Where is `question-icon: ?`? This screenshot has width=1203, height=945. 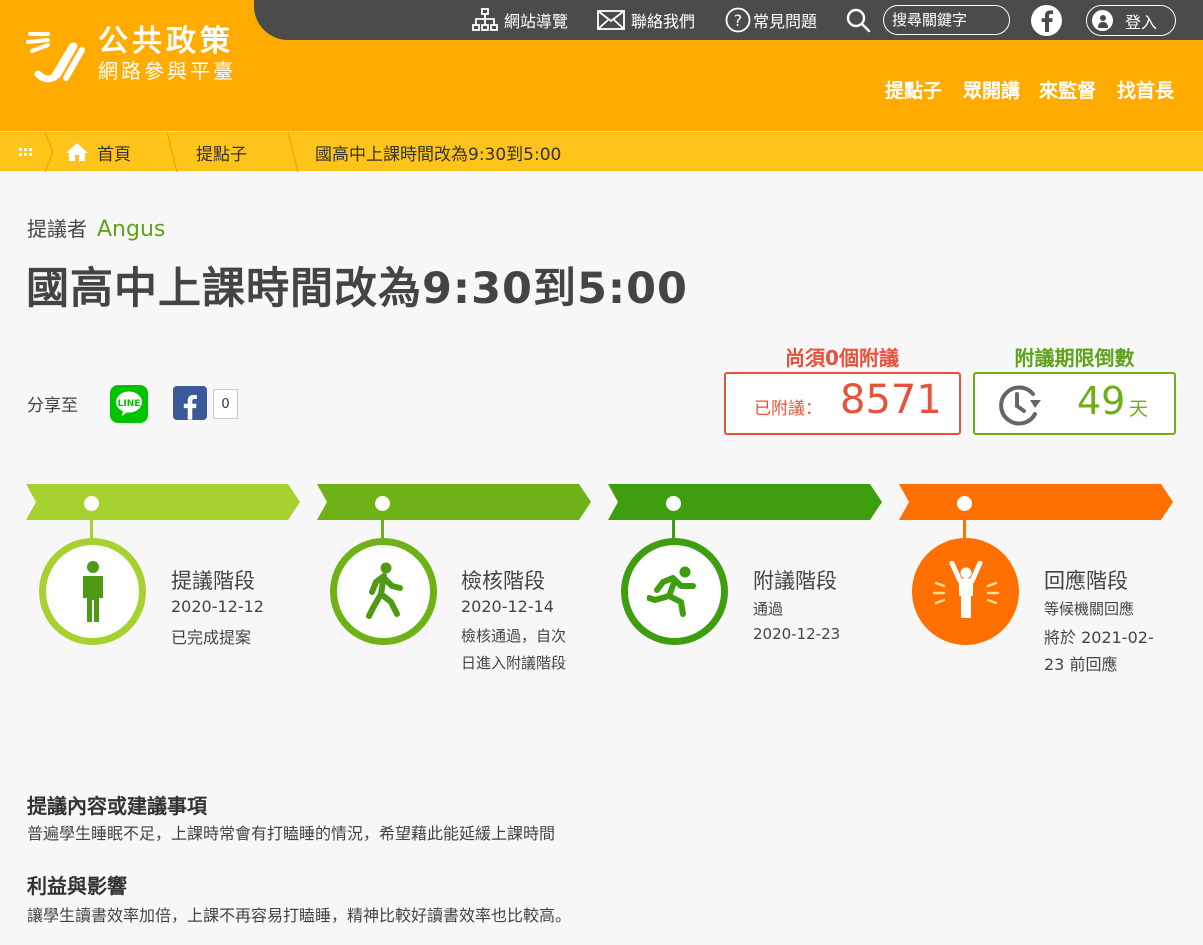
question-icon: ? is located at coordinates (738, 20).